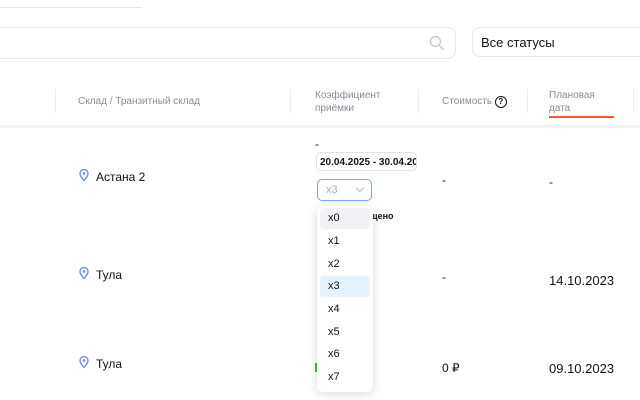 The width and height of the screenshot is (640, 400). I want to click on planned-date: 09.10.2023, so click(582, 368).